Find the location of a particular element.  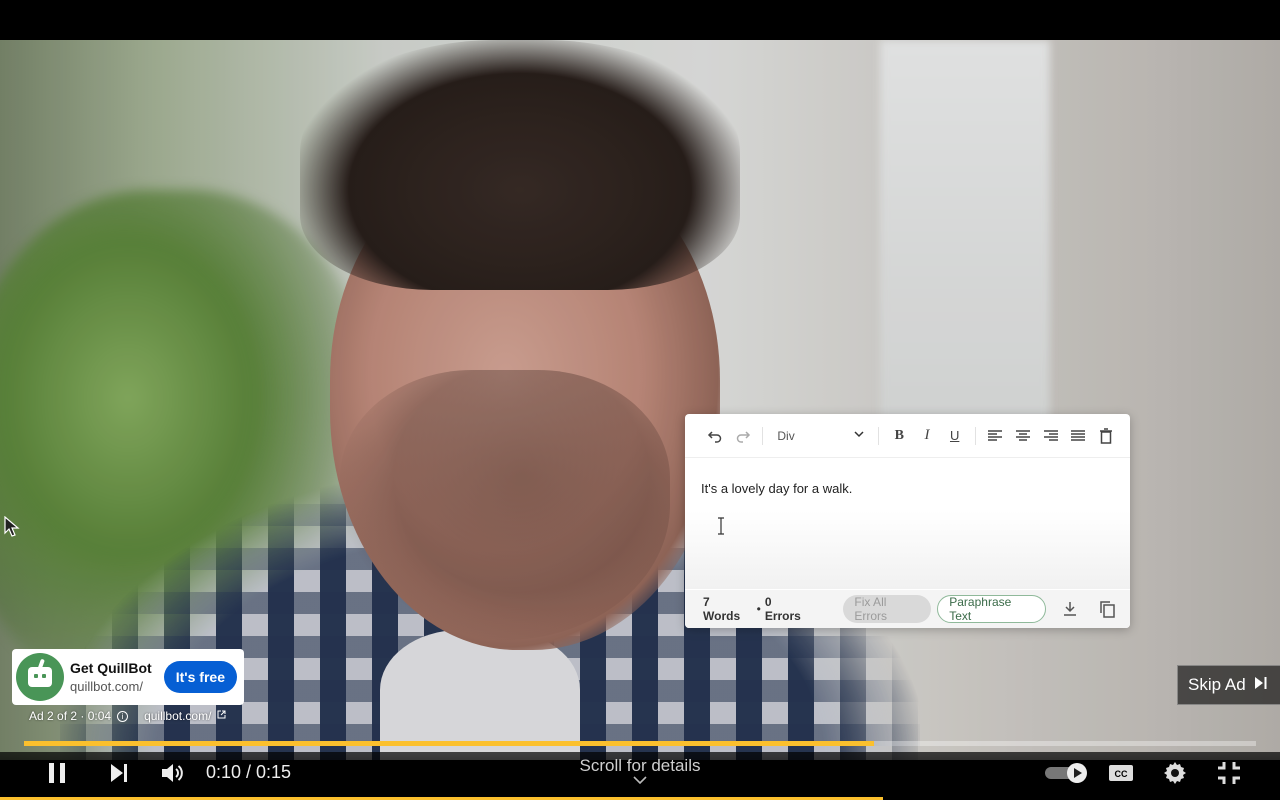

skip-ad-button: Skip Ad is located at coordinates (1228, 685).